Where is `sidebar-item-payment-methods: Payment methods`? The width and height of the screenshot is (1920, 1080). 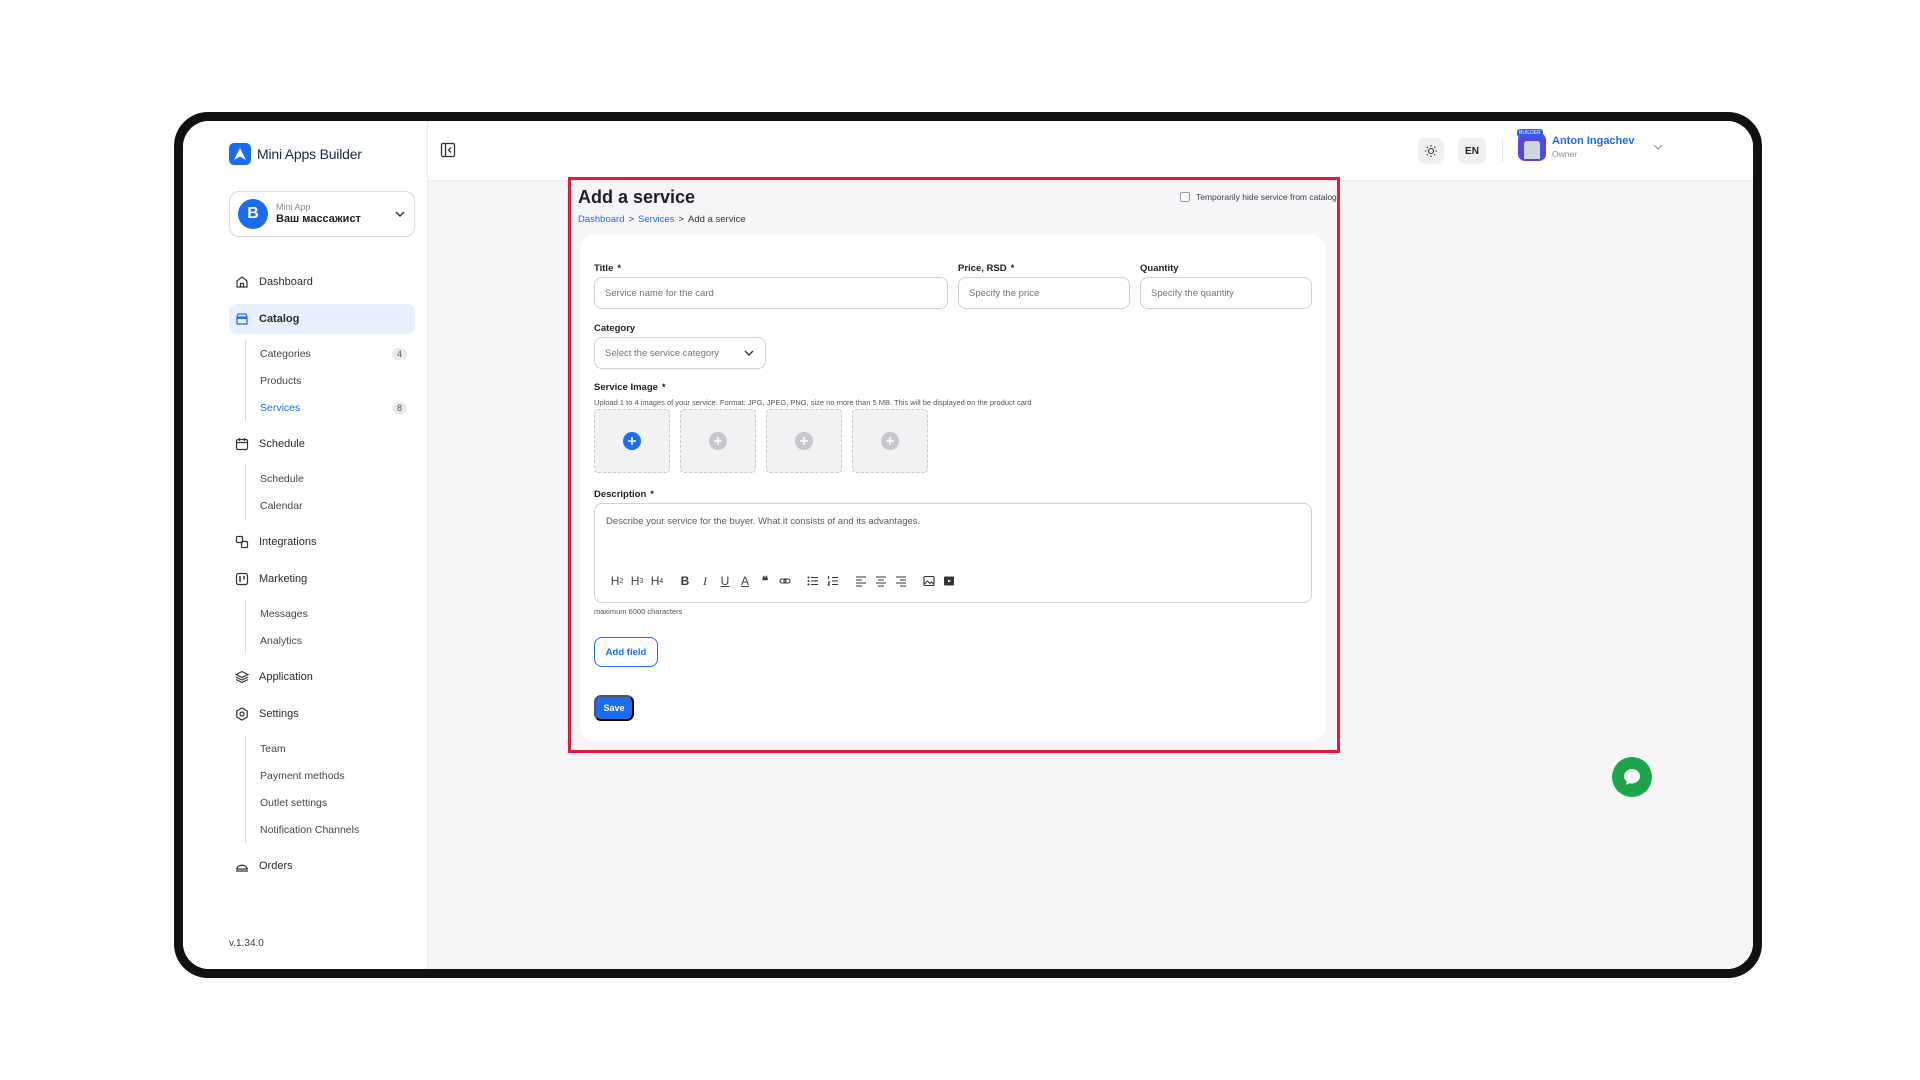 sidebar-item-payment-methods: Payment methods is located at coordinates (337, 775).